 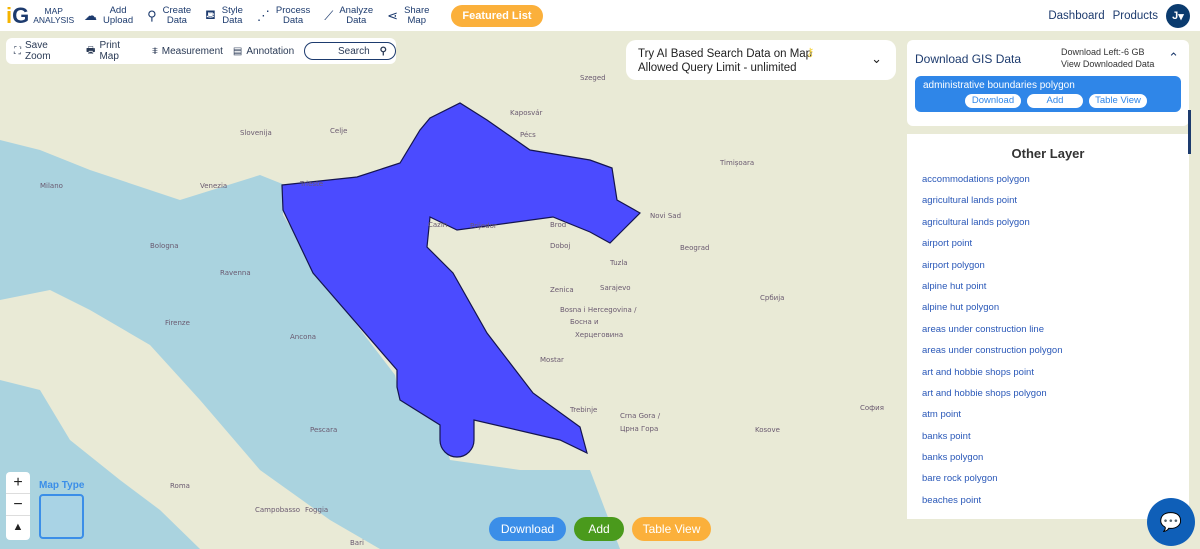 What do you see at coordinates (527, 529) in the screenshot?
I see `download-button: Download` at bounding box center [527, 529].